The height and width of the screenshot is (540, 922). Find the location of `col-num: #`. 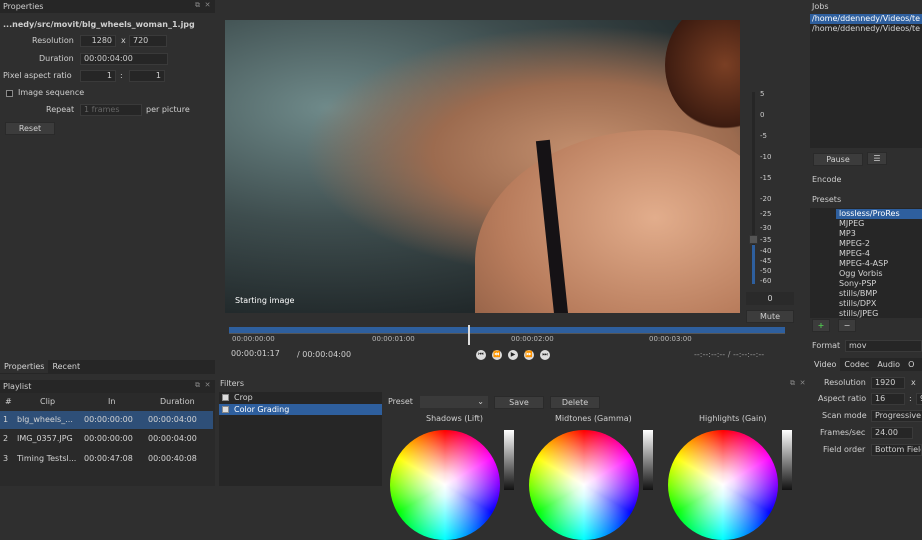

col-num: # is located at coordinates (8, 401).